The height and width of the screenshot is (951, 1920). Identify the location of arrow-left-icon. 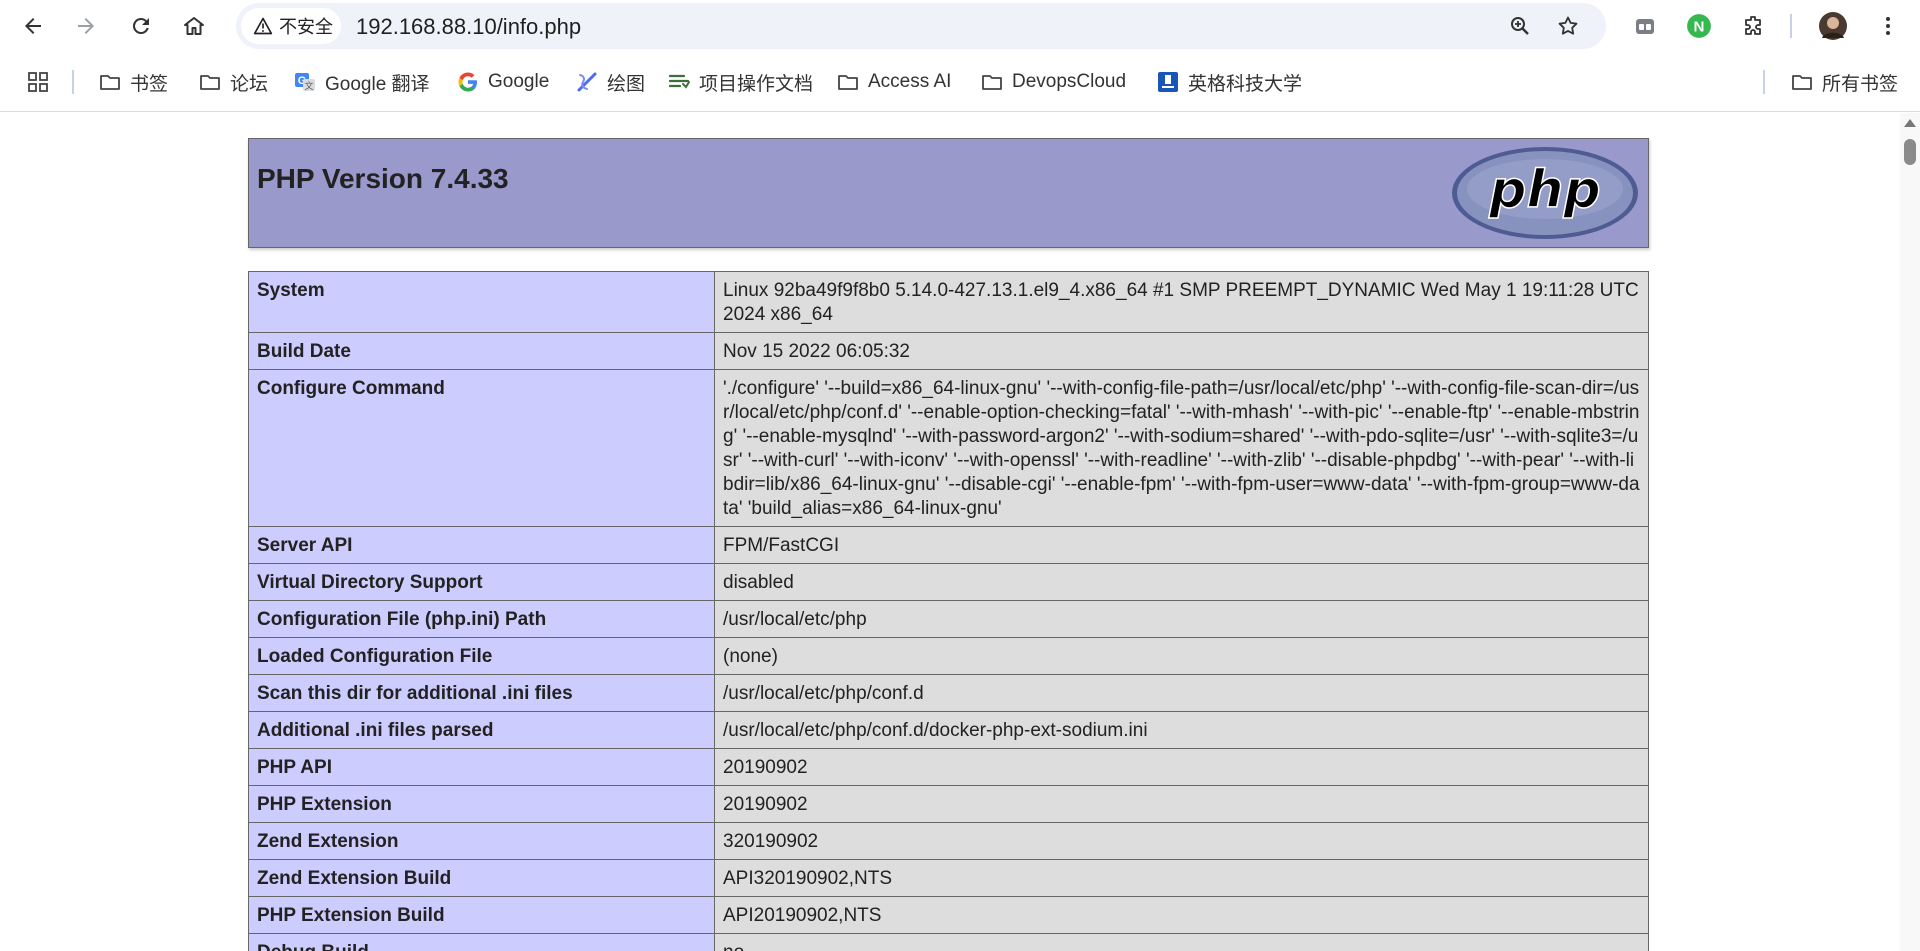
(33, 26).